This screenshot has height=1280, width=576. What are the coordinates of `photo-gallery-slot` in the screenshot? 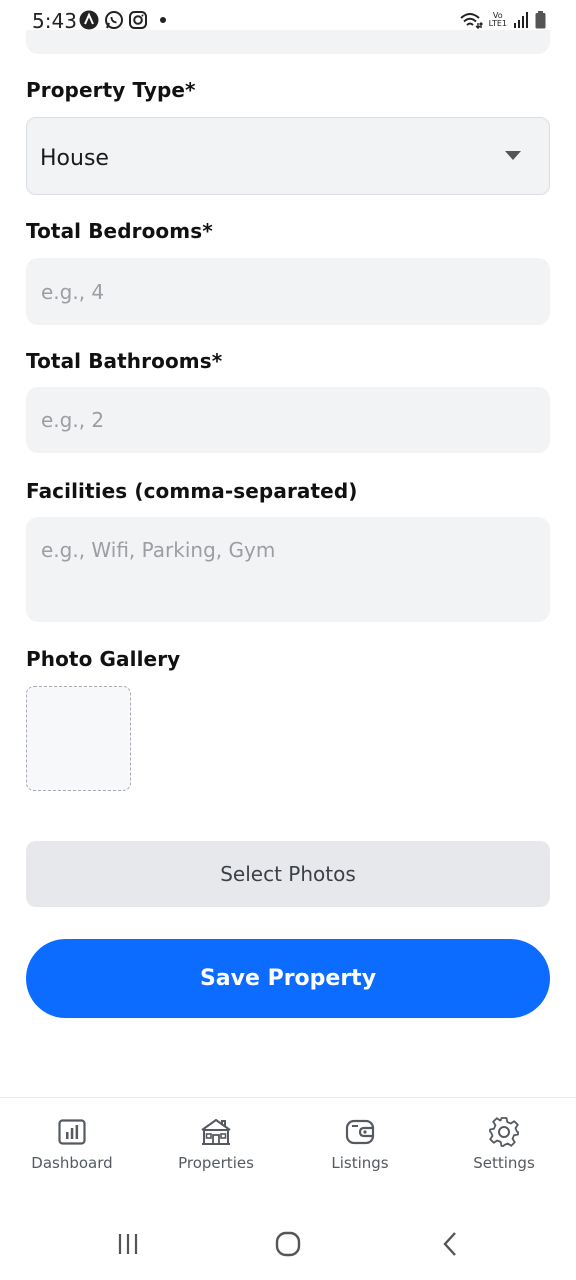 It's located at (78, 738).